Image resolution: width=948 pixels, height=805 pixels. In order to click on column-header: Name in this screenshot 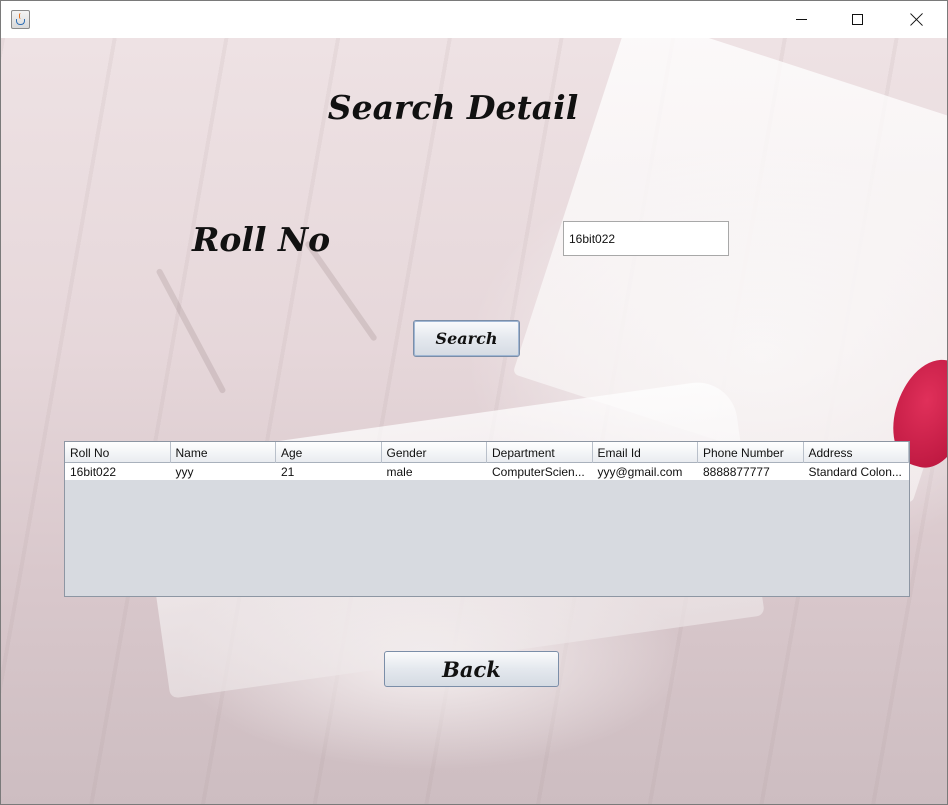, I will do `click(223, 452)`.